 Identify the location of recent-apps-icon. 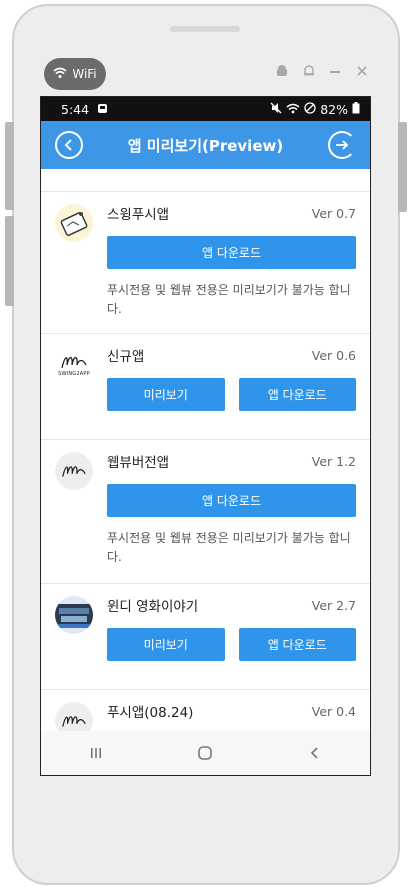
(95, 753).